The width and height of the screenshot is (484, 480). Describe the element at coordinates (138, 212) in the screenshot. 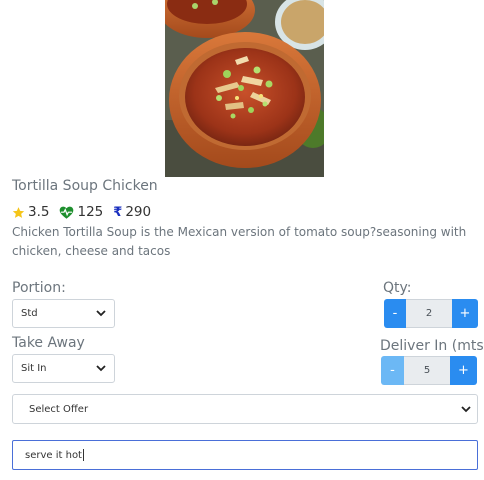

I see `price-value: 290` at that location.